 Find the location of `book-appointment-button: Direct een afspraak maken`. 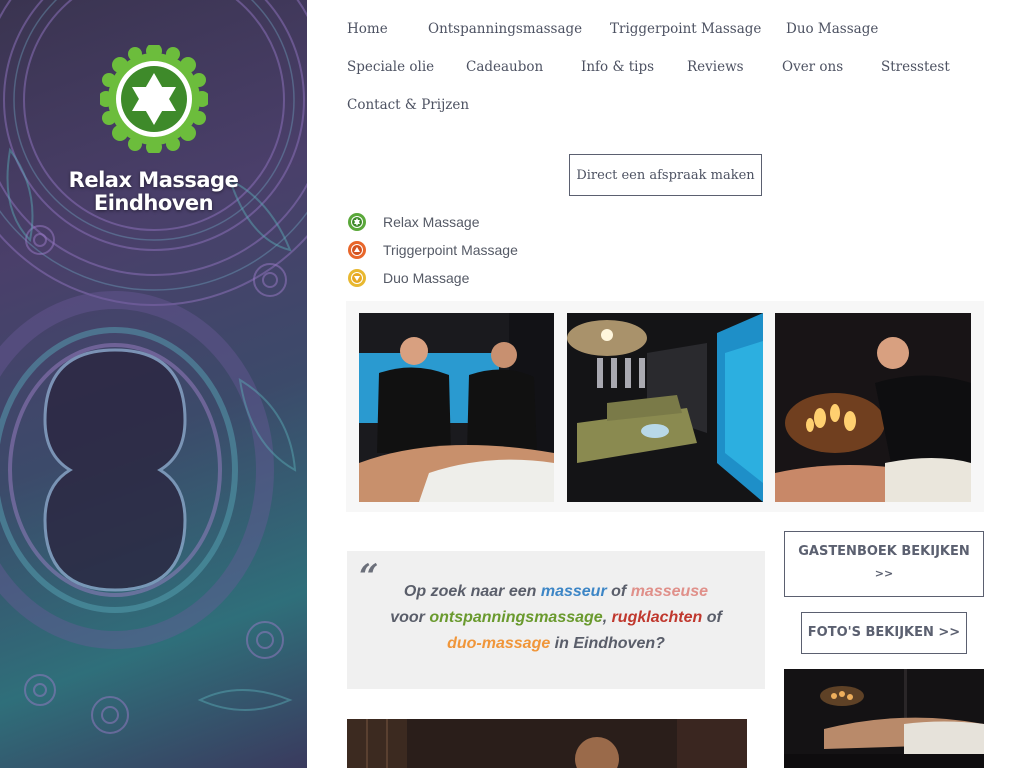

book-appointment-button: Direct een afspraak maken is located at coordinates (665, 175).